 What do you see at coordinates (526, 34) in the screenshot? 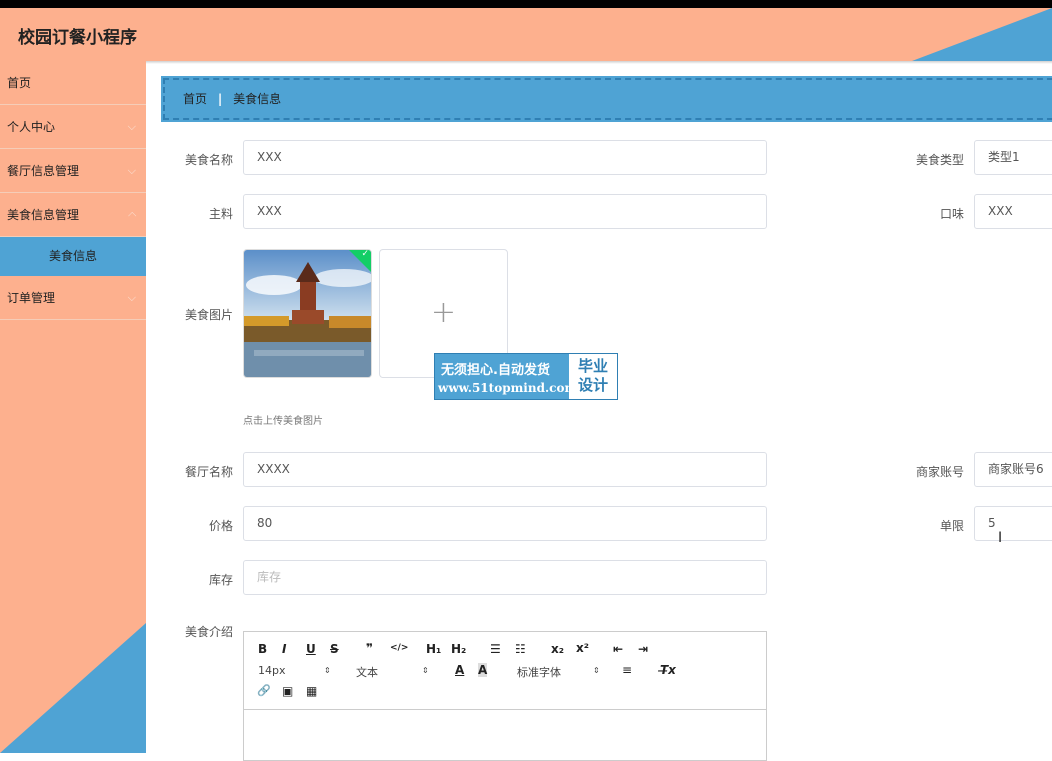
I see `header: 校园订餐小程序` at bounding box center [526, 34].